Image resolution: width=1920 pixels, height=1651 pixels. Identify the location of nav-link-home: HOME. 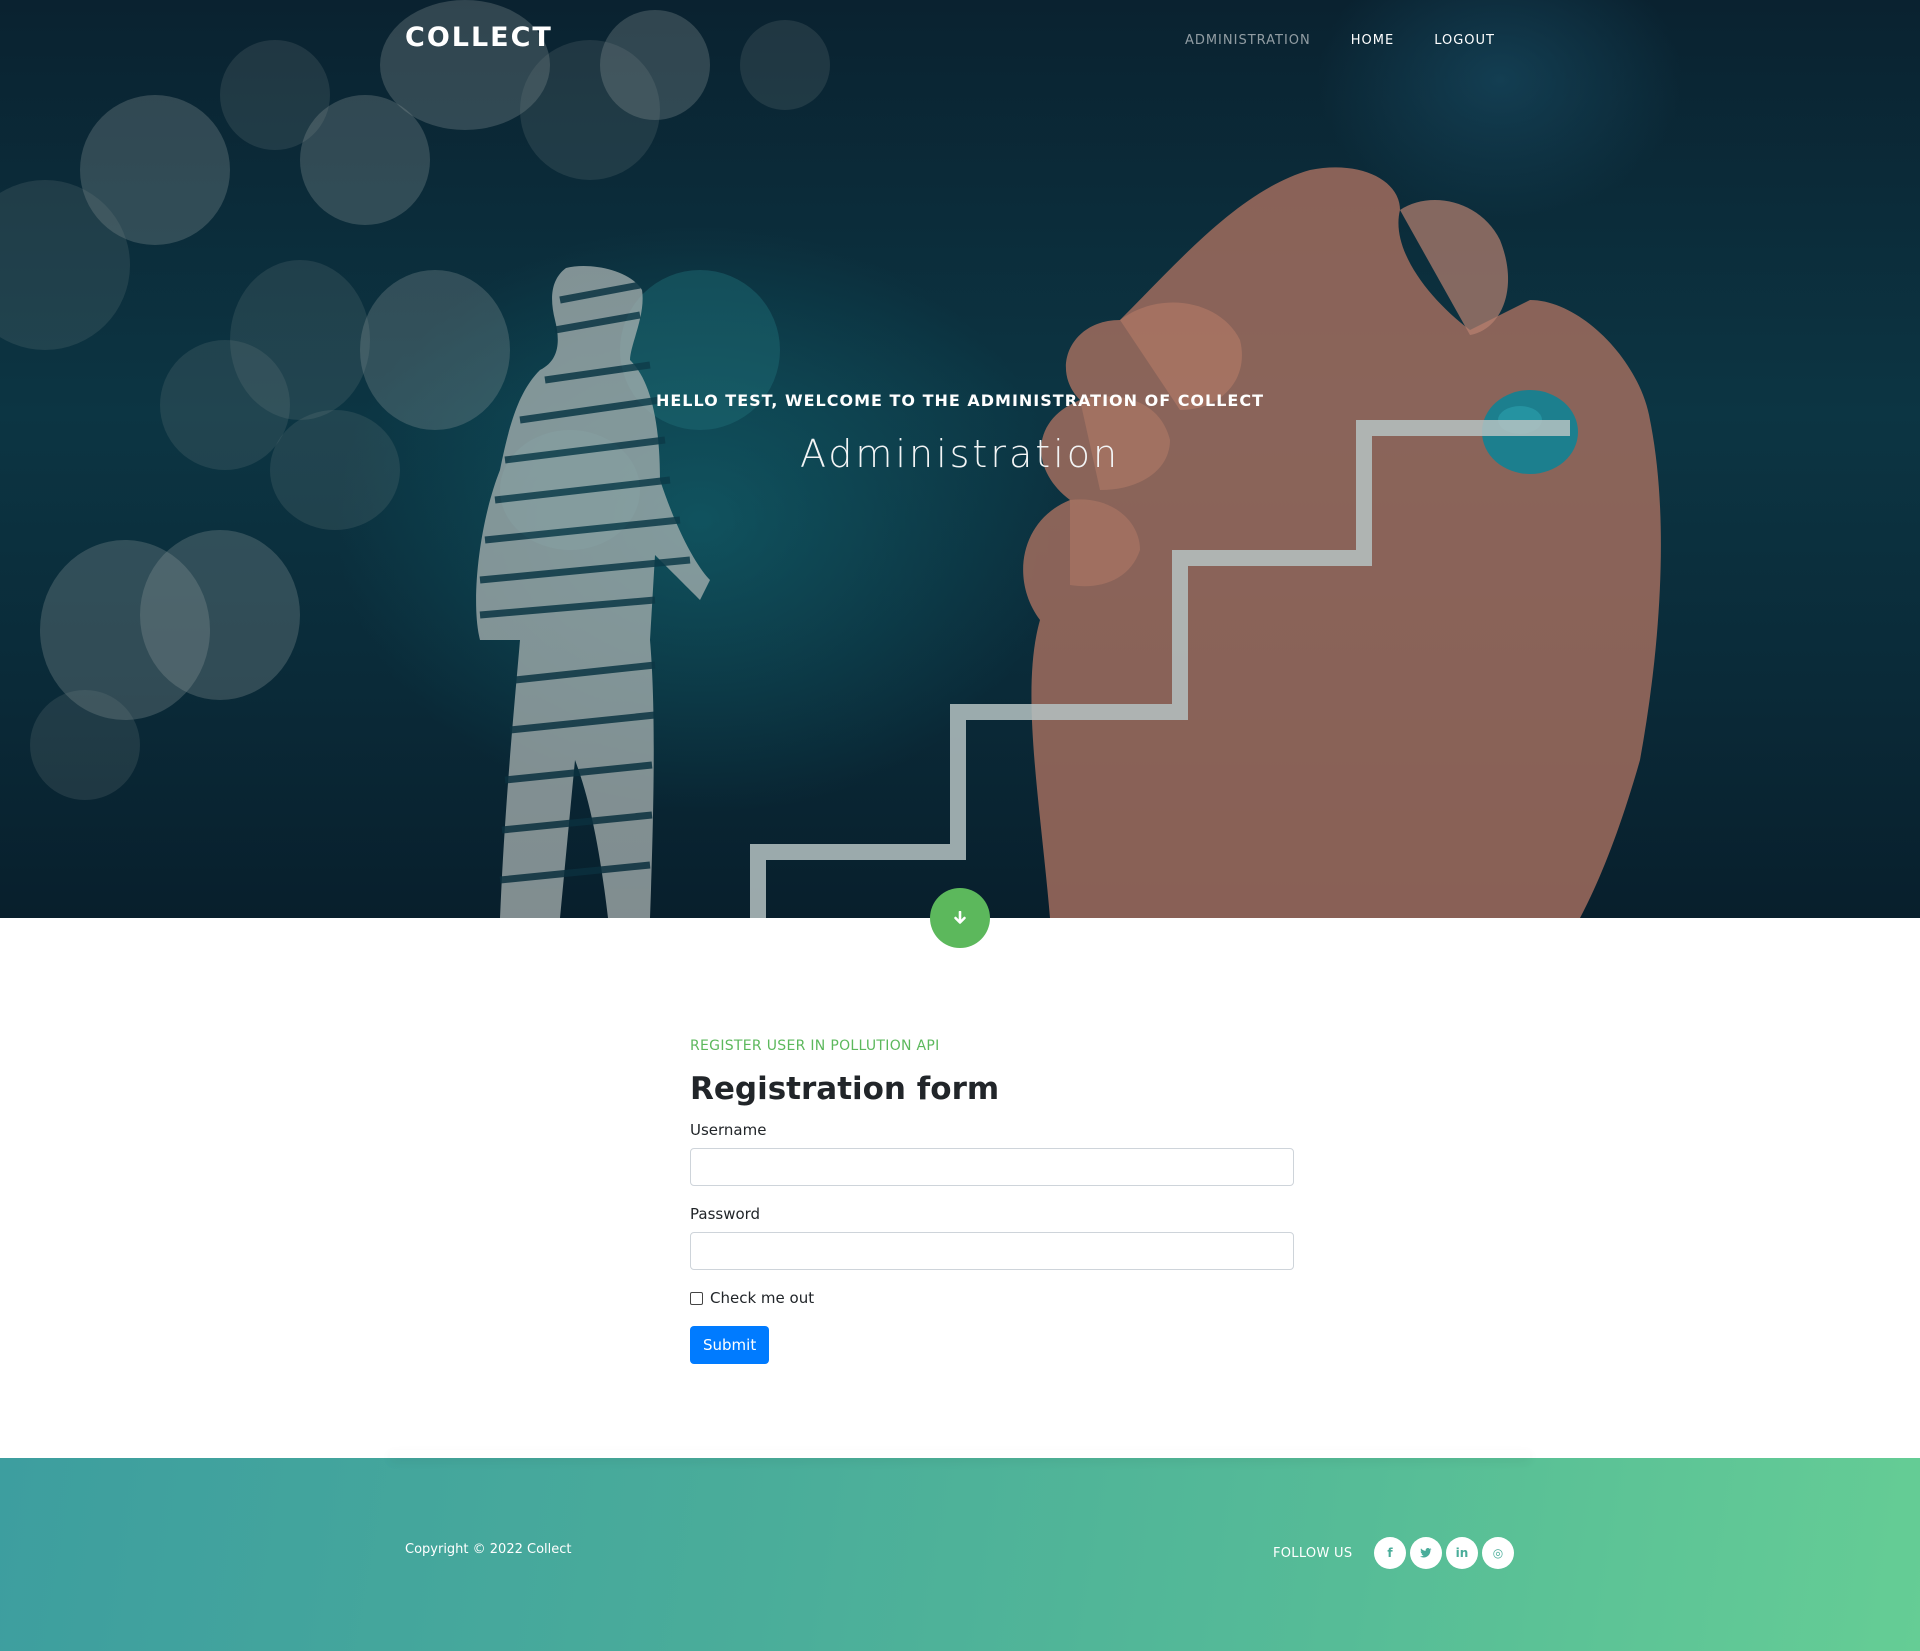
(1372, 40).